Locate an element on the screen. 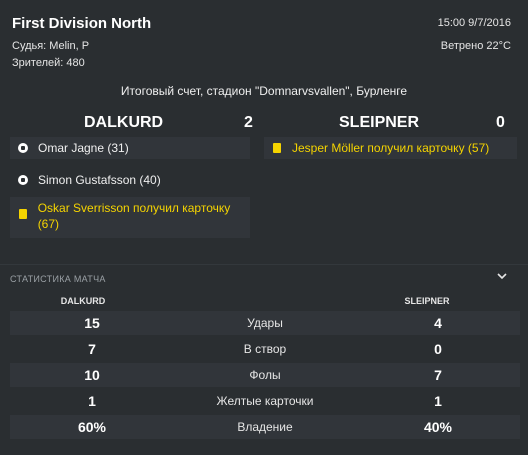 The width and height of the screenshot is (528, 455). stat-row-possession: 60% Владение 40% is located at coordinates (265, 427).